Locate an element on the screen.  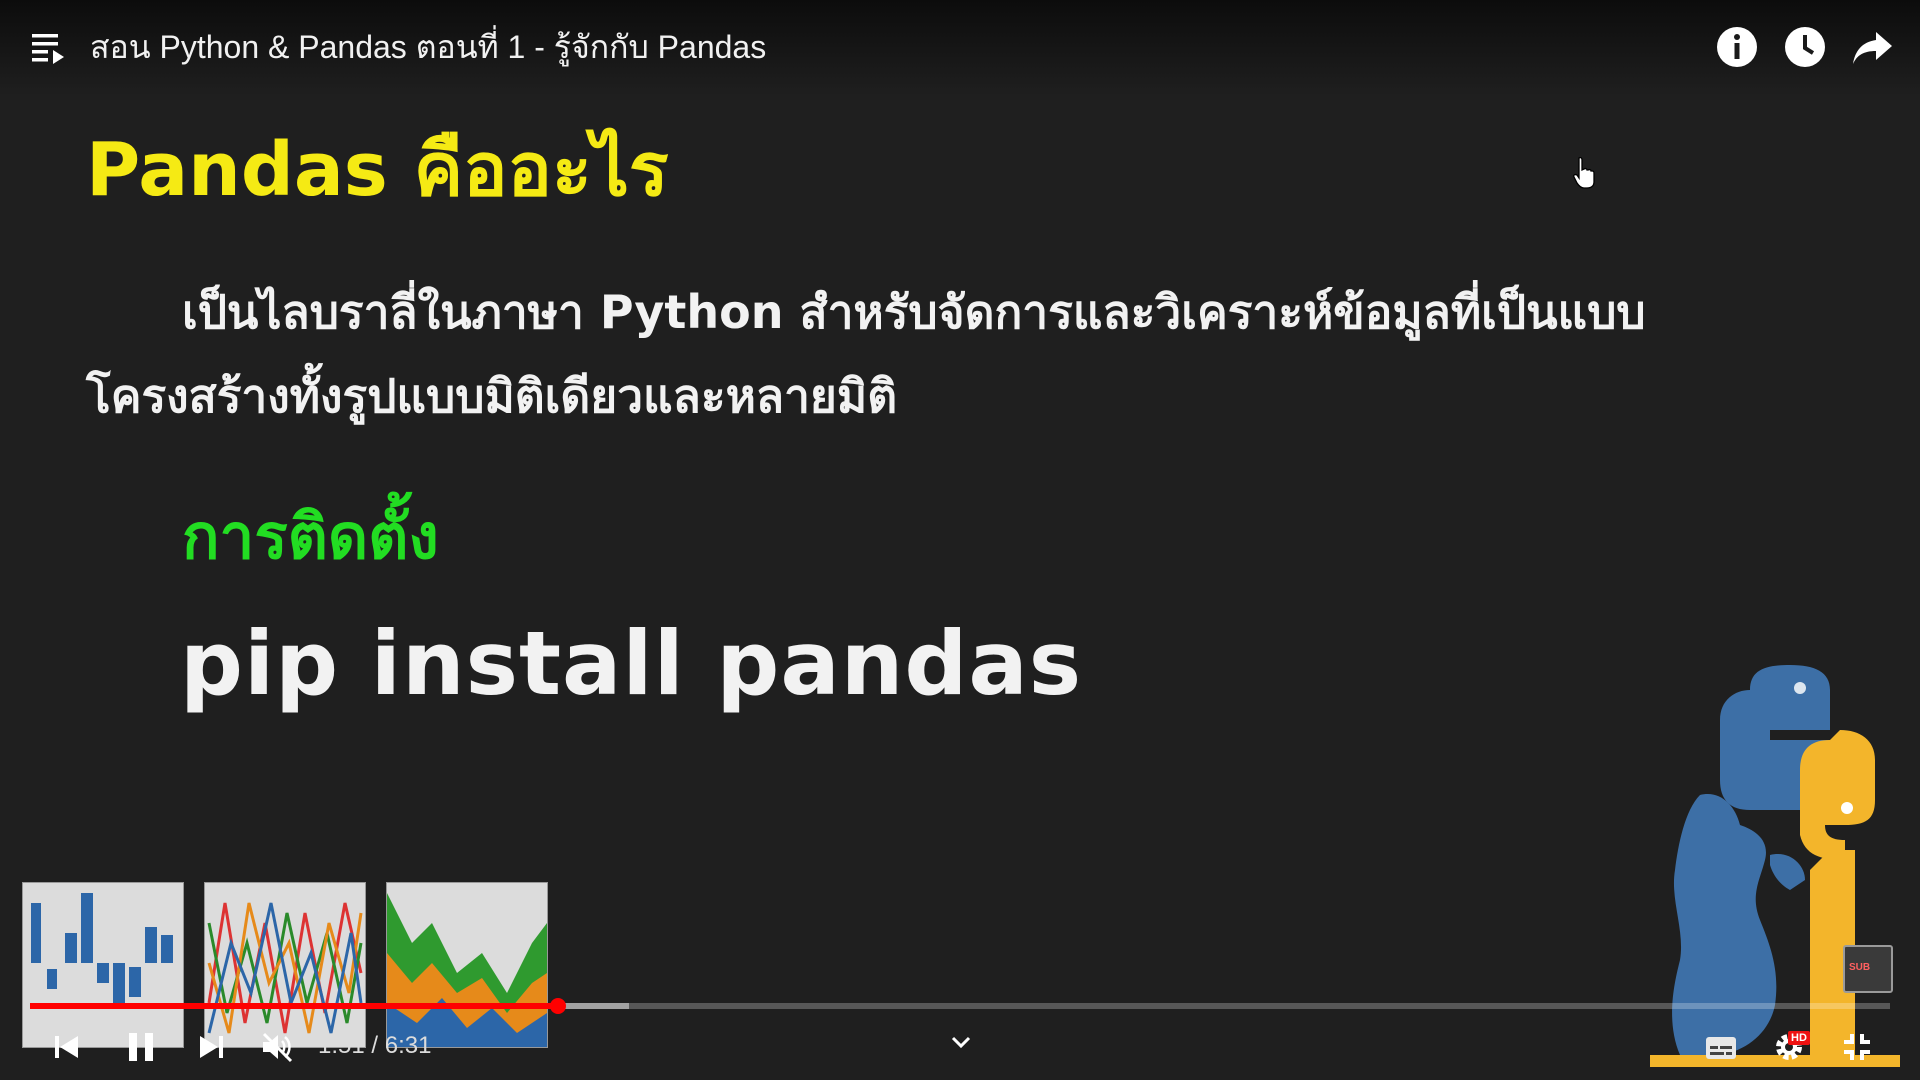
skip-next-icon is located at coordinates (211, 1047).